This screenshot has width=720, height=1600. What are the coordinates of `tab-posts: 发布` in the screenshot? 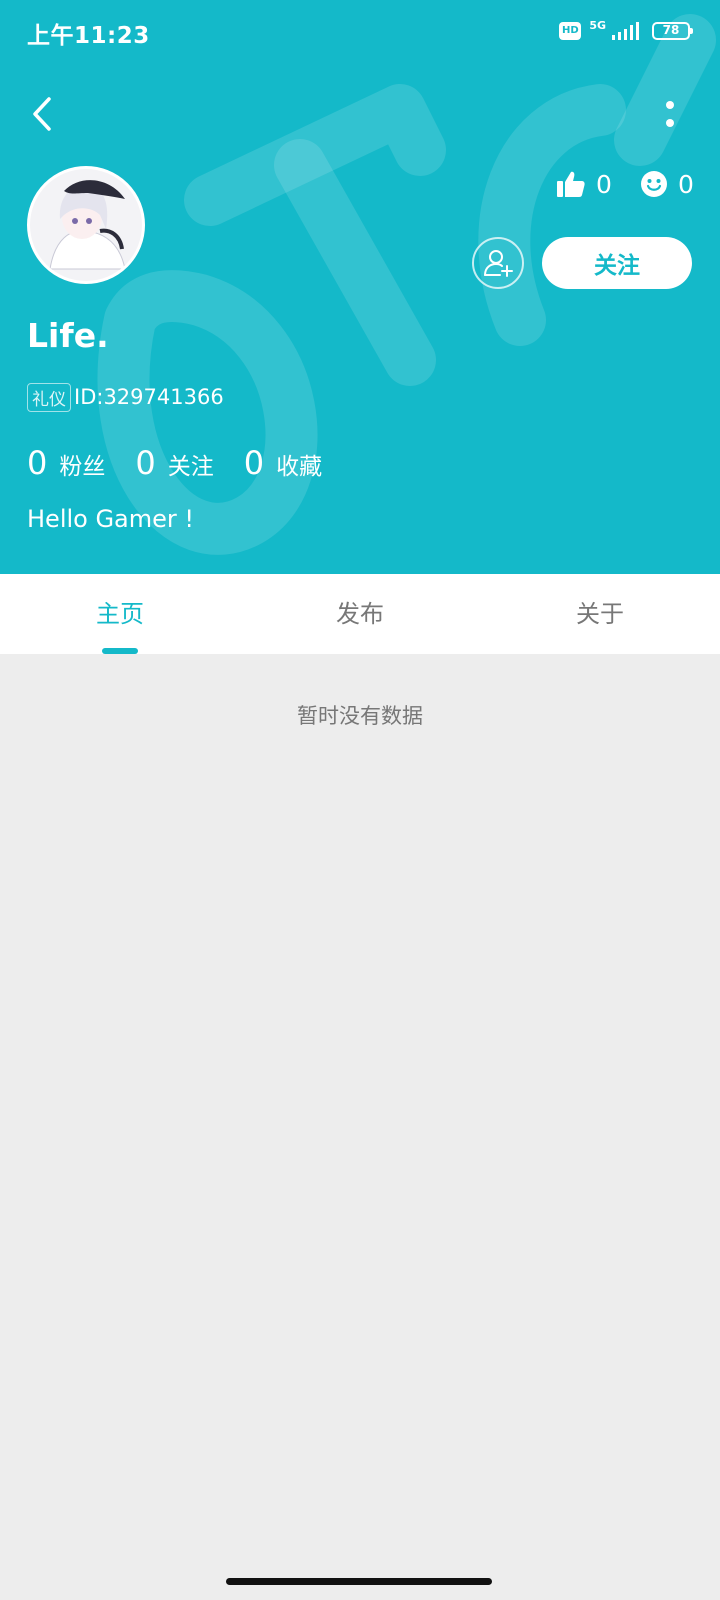 It's located at (360, 614).